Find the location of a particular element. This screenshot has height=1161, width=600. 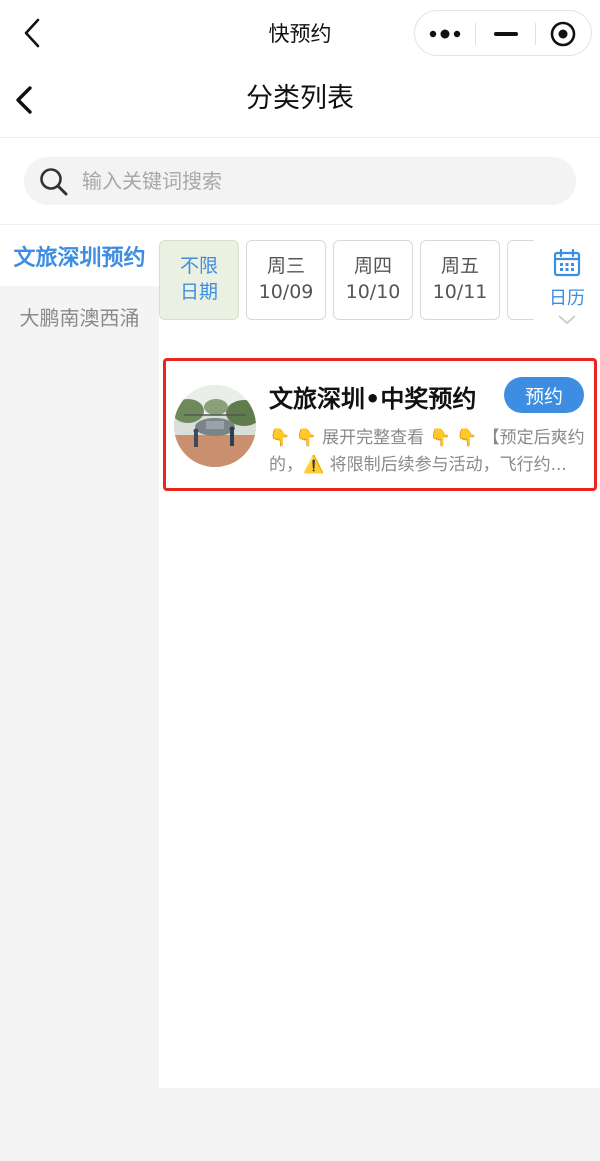

date-chip-line2: 10/11 is located at coordinates (460, 292).